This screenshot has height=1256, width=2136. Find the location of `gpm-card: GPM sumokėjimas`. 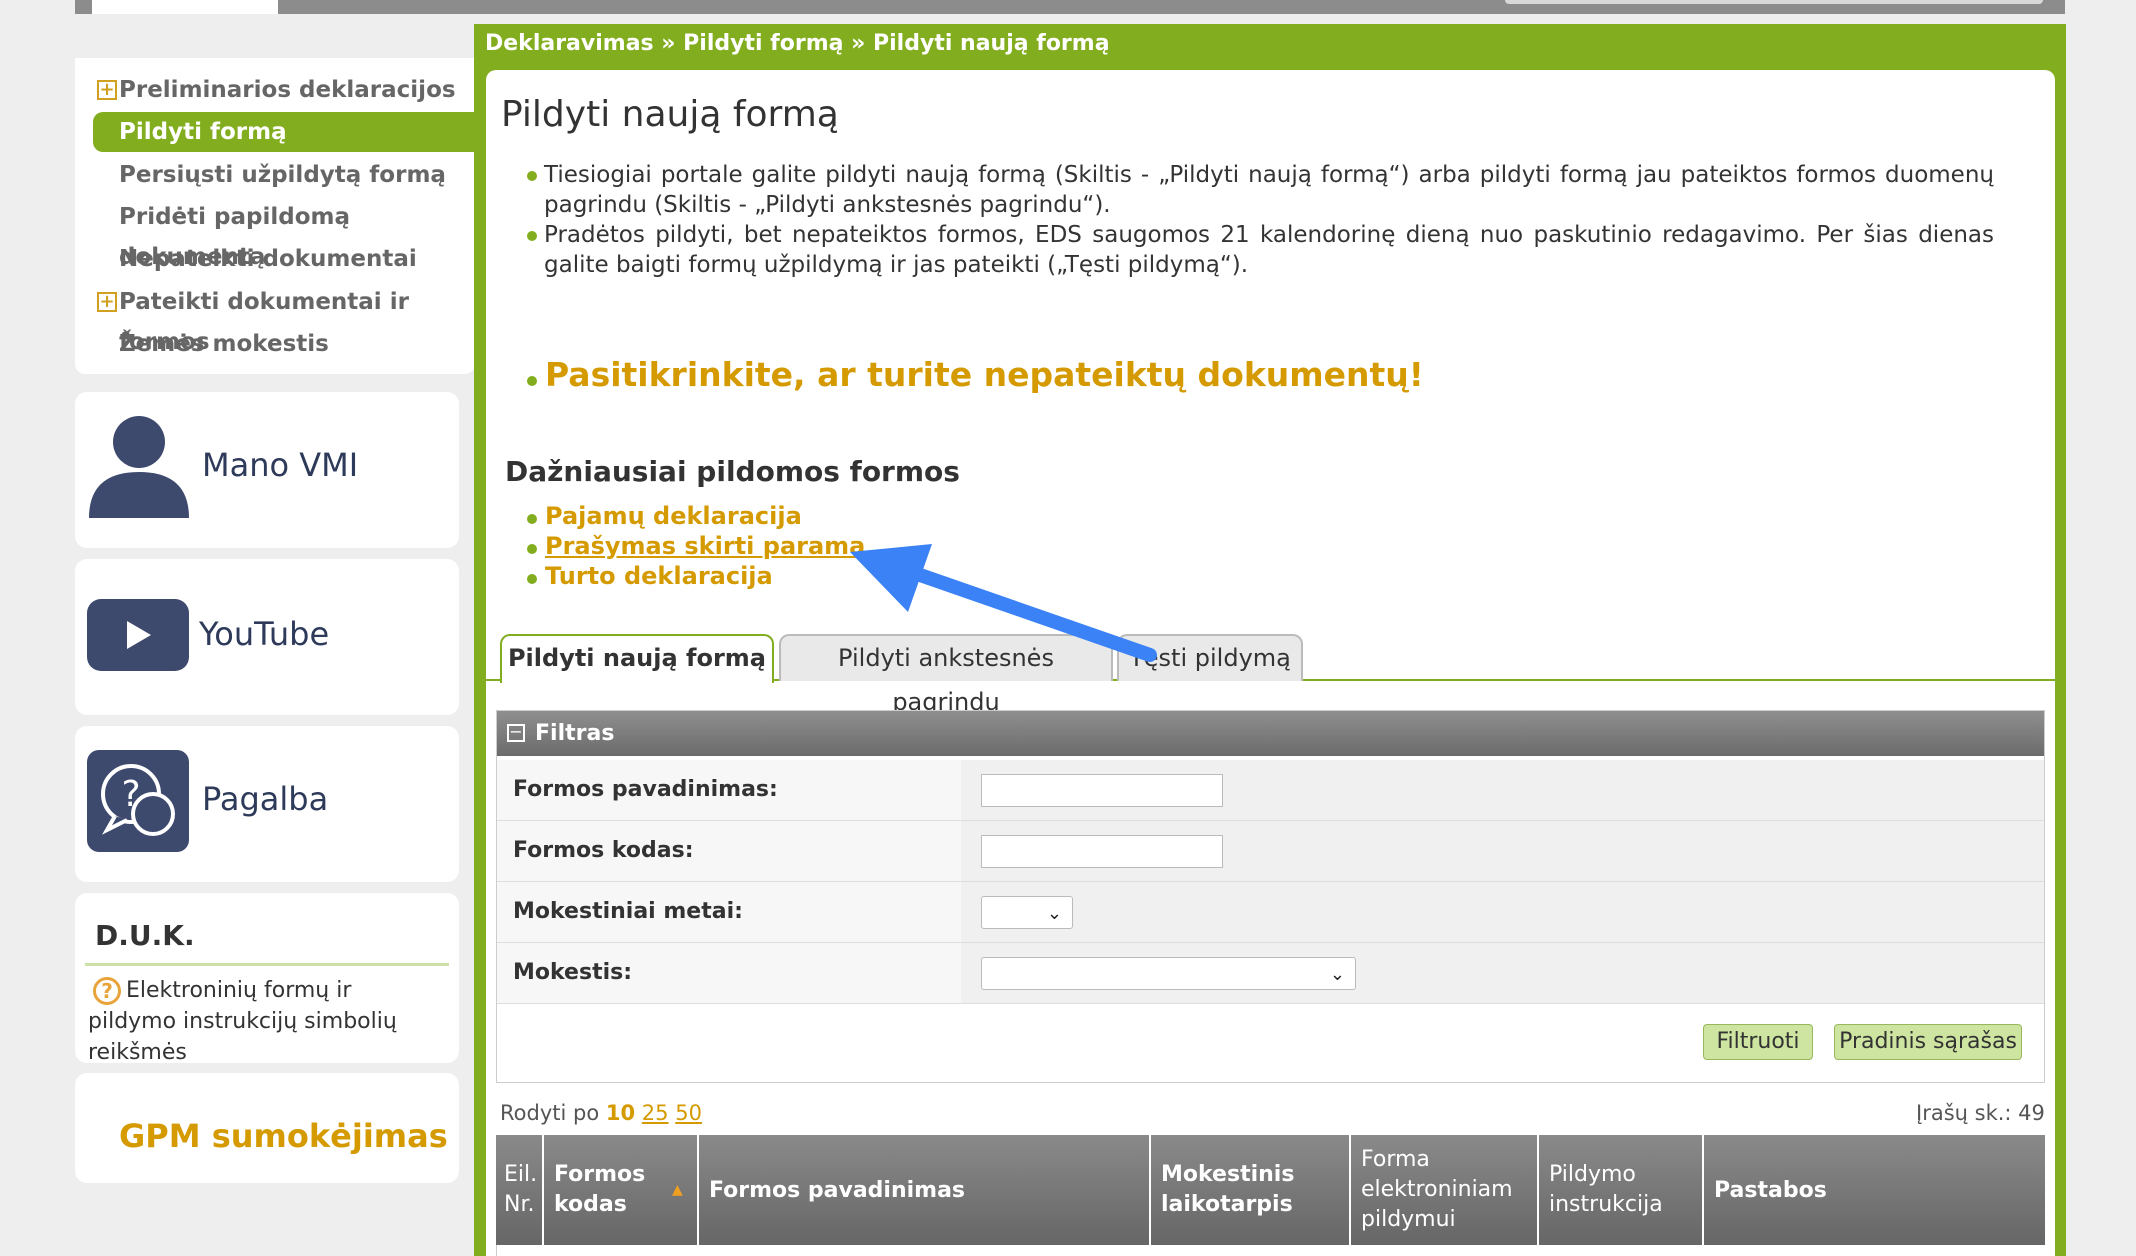

gpm-card: GPM sumokėjimas is located at coordinates (267, 1128).